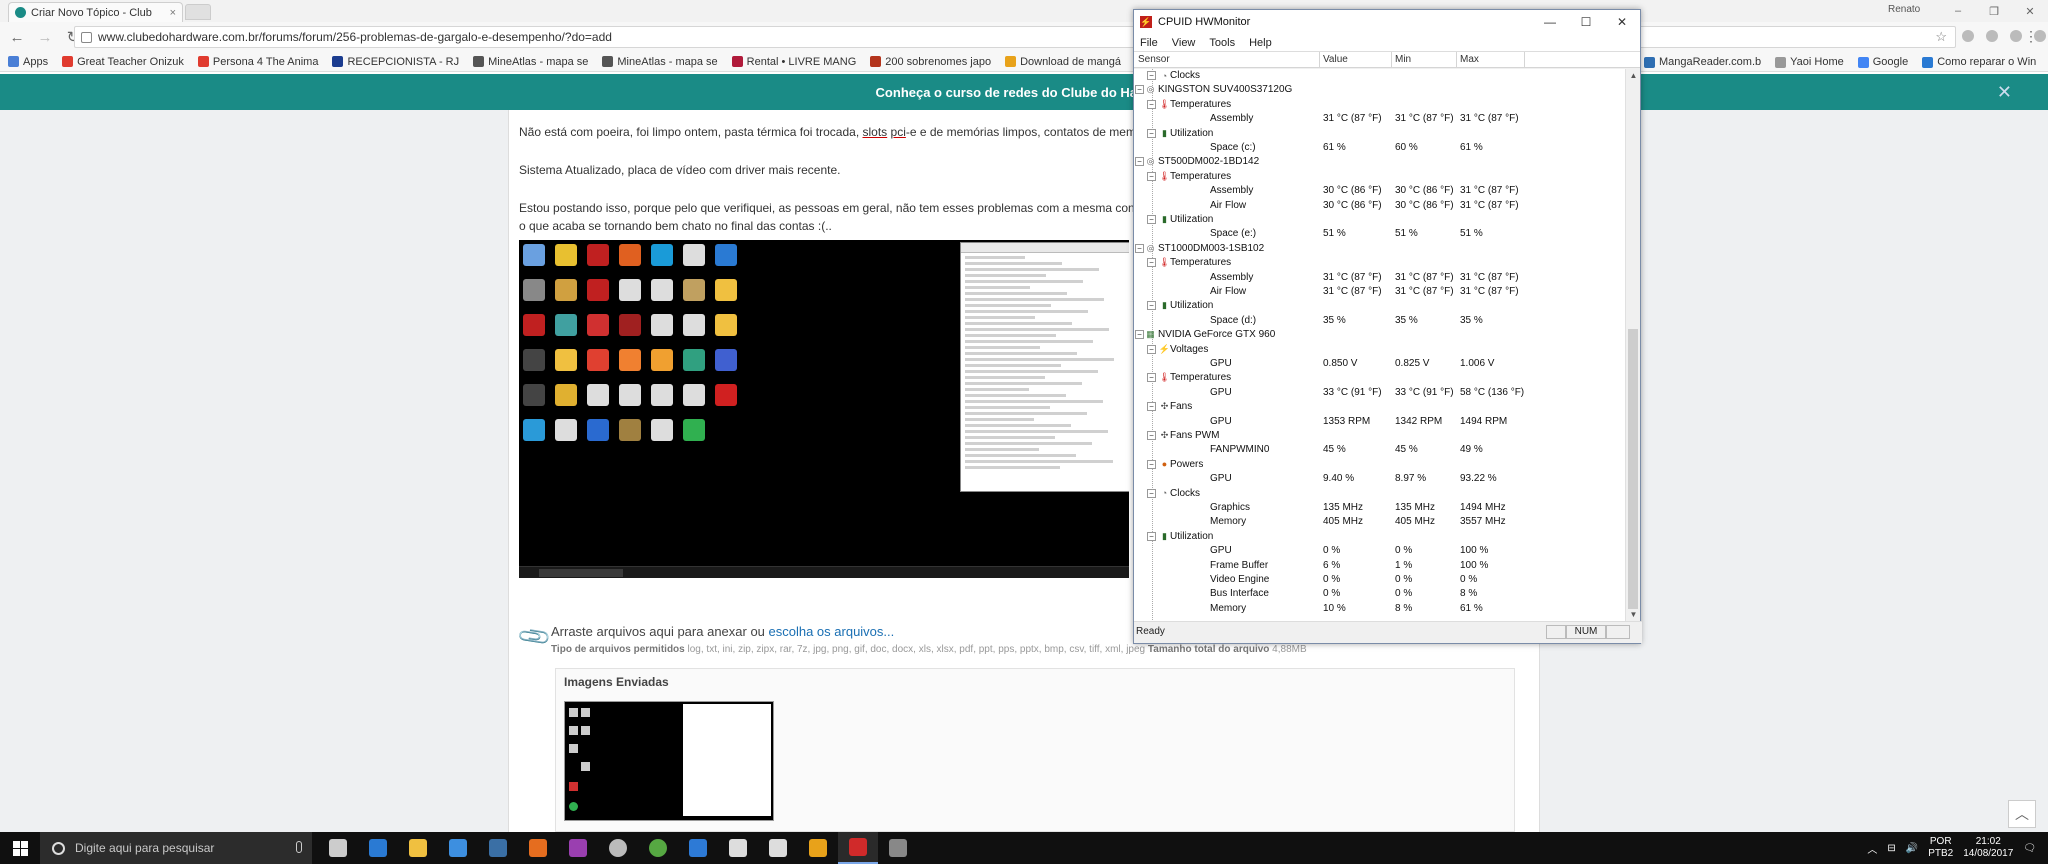 Image resolution: width=2048 pixels, height=864 pixels. What do you see at coordinates (1586, 22) in the screenshot?
I see `maximize-icon: ☐` at bounding box center [1586, 22].